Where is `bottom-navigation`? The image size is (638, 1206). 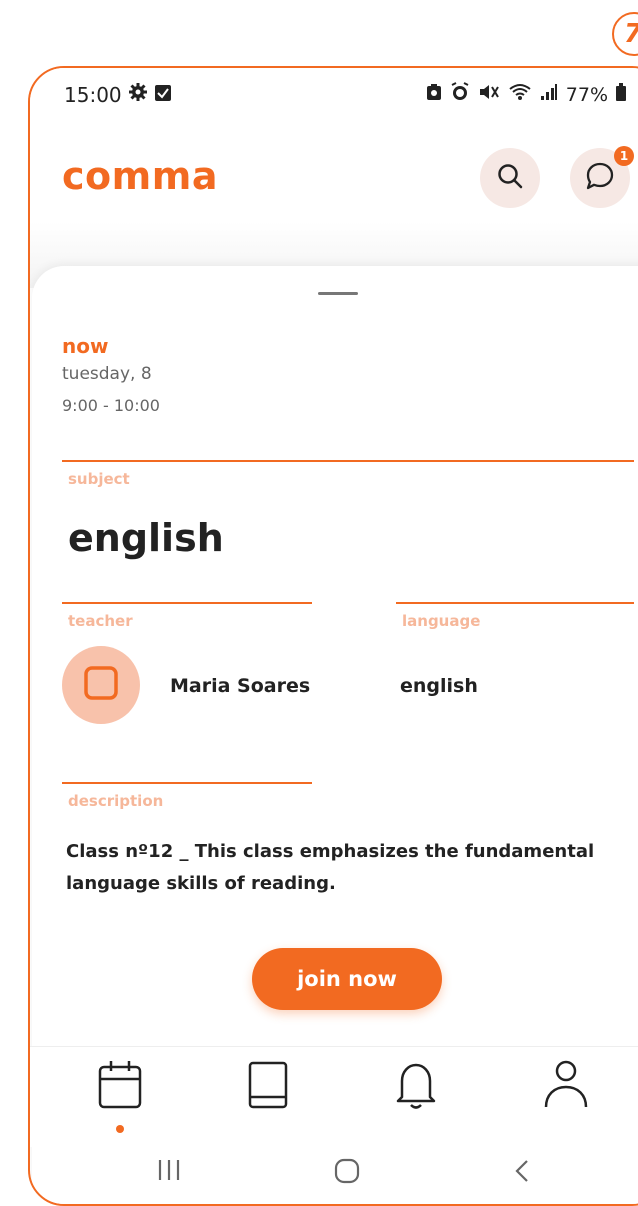
bottom-navigation is located at coordinates (334, 1096).